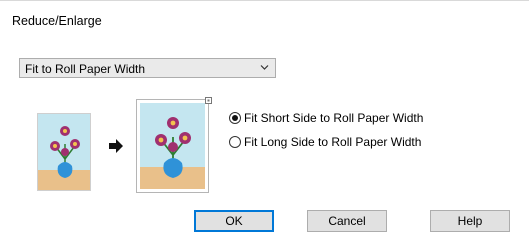 The image size is (529, 243). I want to click on ok-button: OK, so click(234, 221).